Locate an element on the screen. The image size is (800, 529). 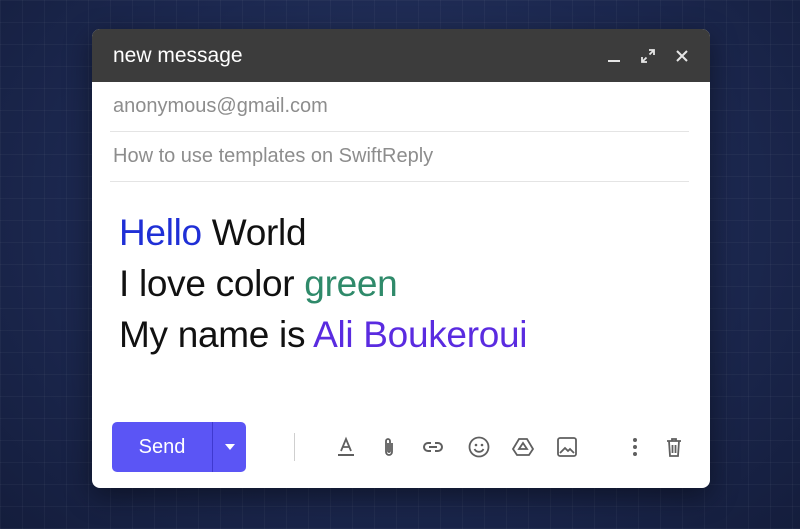
compose-toolbar: Send is located at coordinates (402, 447).